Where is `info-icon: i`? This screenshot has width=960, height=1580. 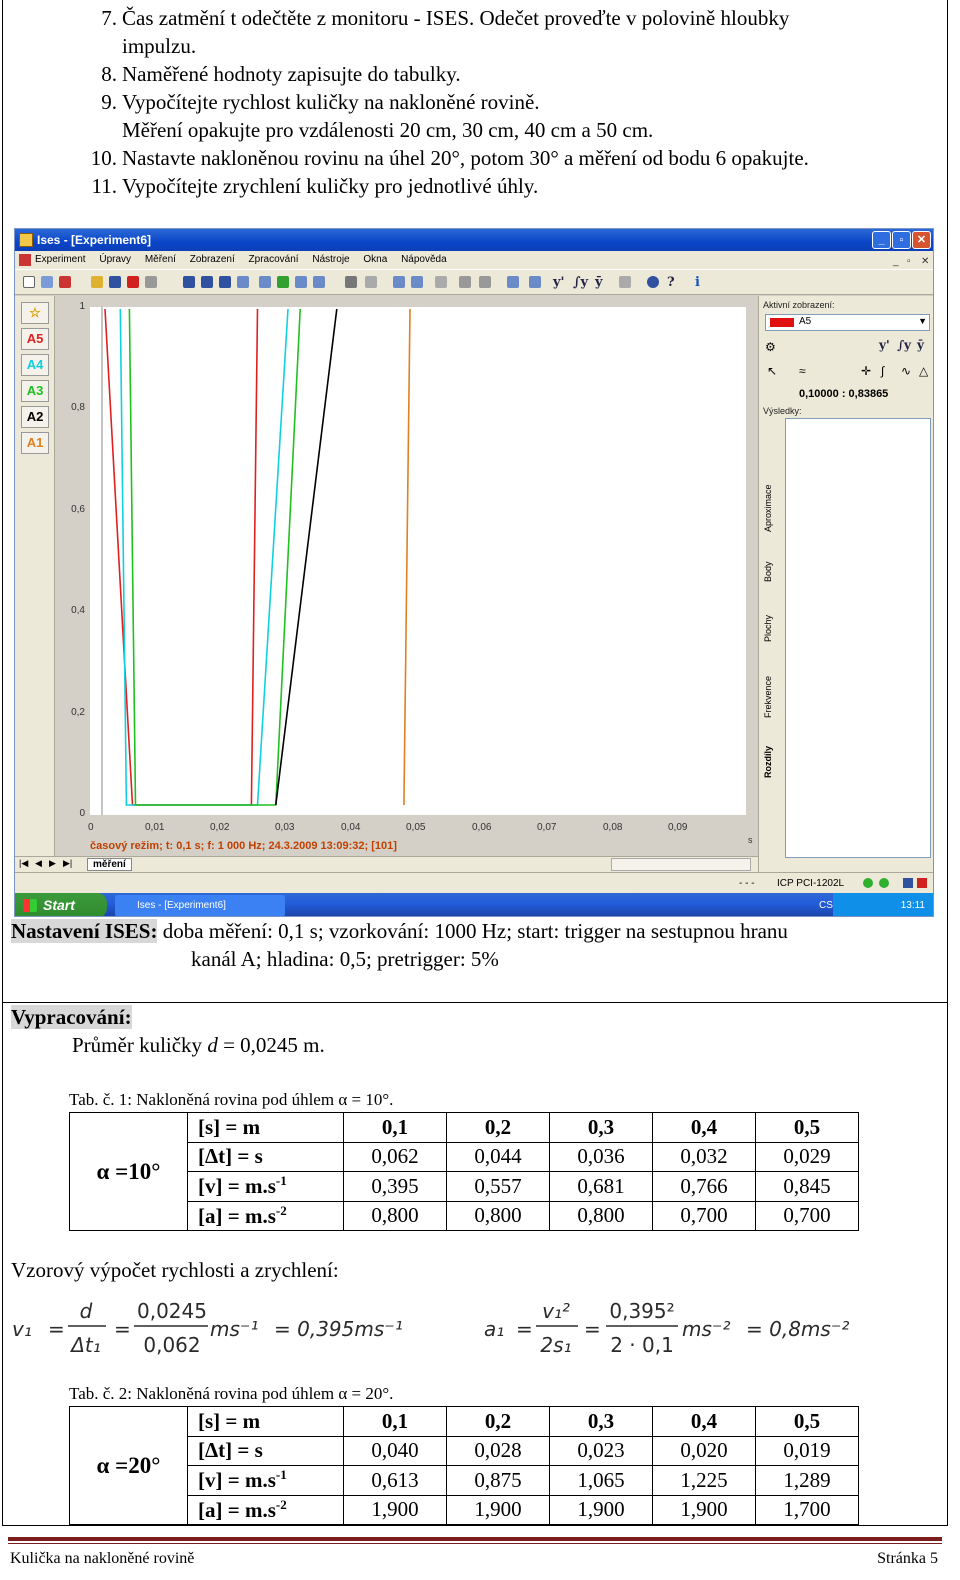
info-icon: i is located at coordinates (697, 282).